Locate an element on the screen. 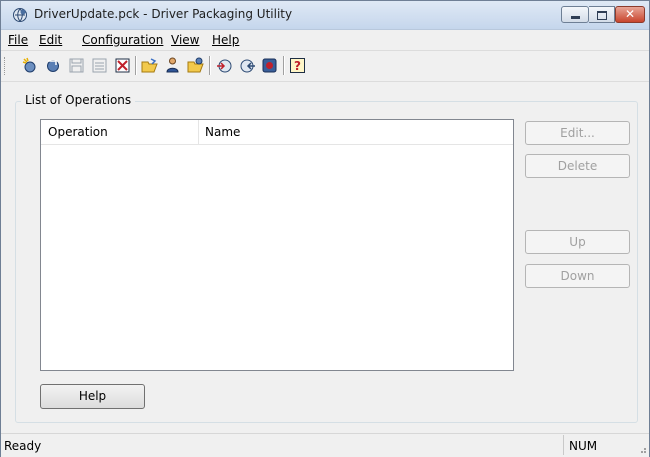  new-package-icon is located at coordinates (30, 65).